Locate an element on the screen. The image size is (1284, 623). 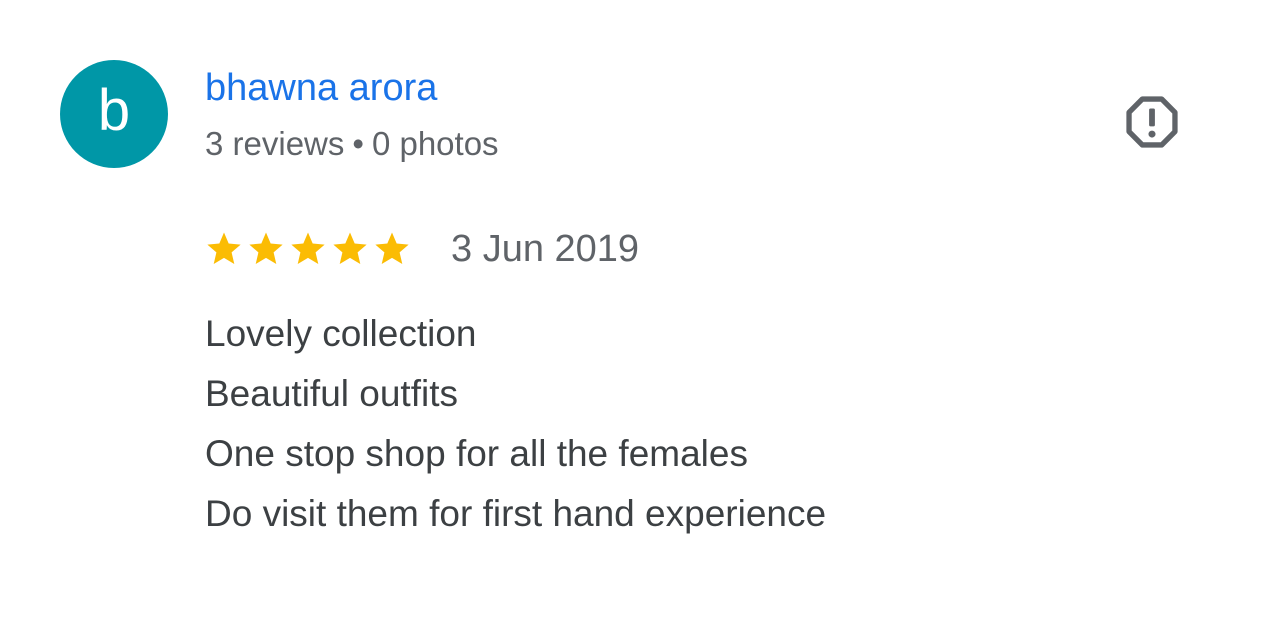
star-rating is located at coordinates (310, 249).